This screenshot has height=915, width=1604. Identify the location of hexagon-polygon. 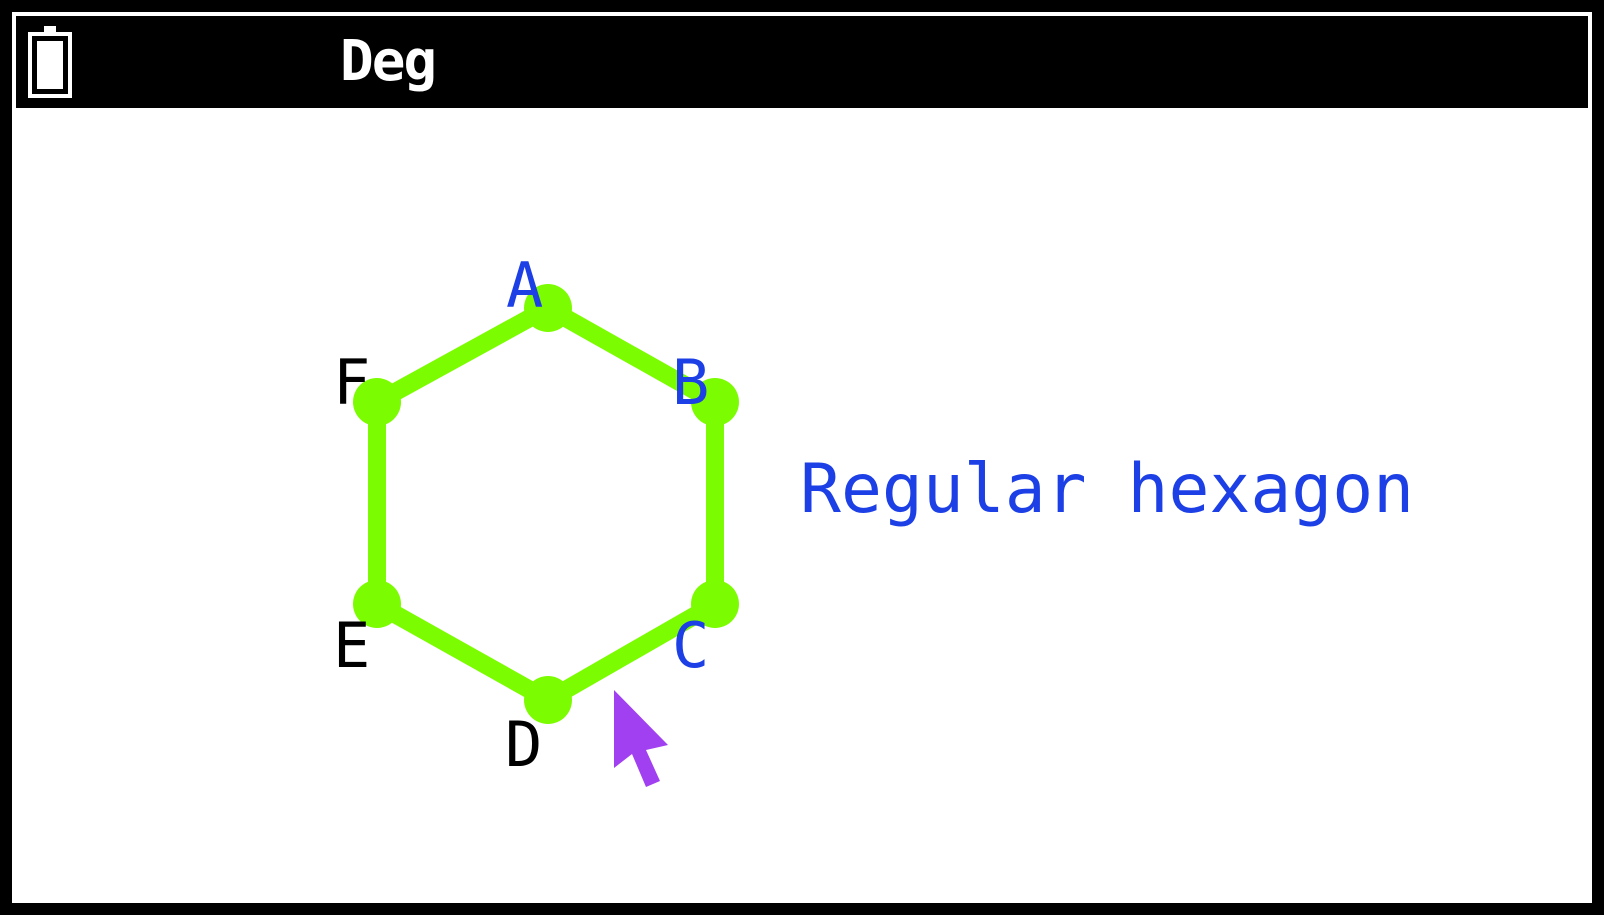
(546, 504).